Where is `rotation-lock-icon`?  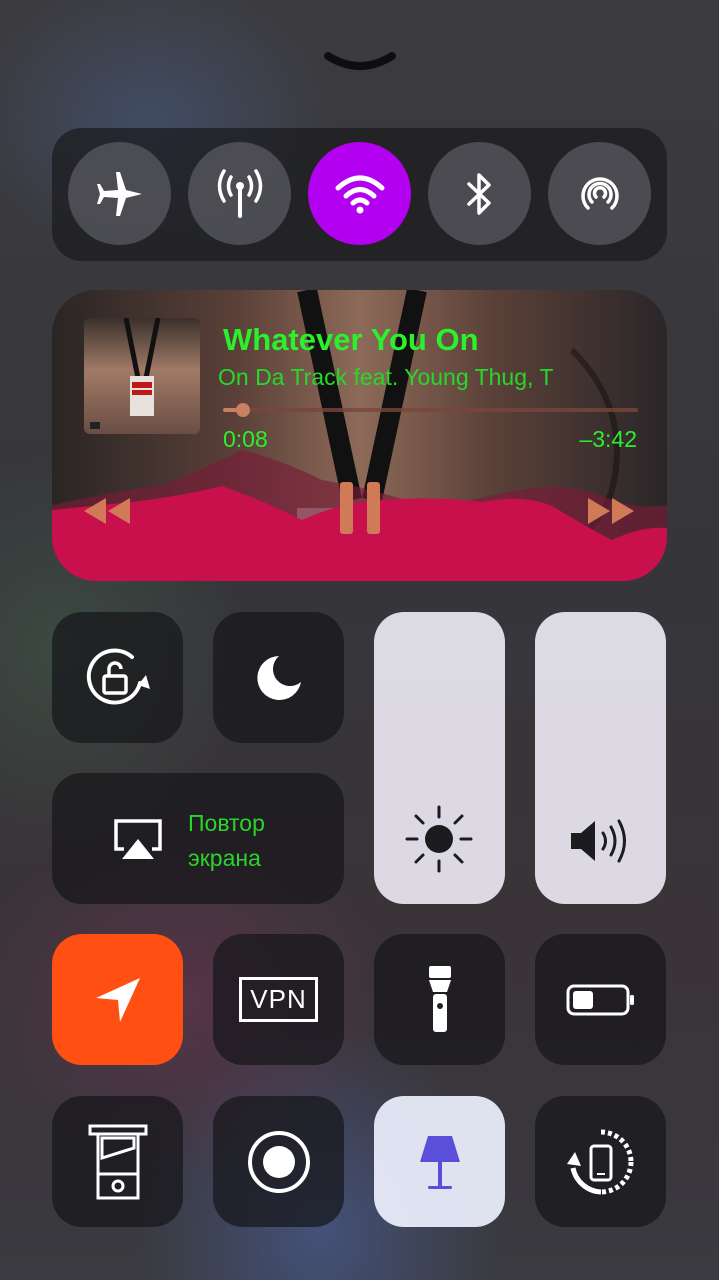 rotation-lock-icon is located at coordinates (118, 676).